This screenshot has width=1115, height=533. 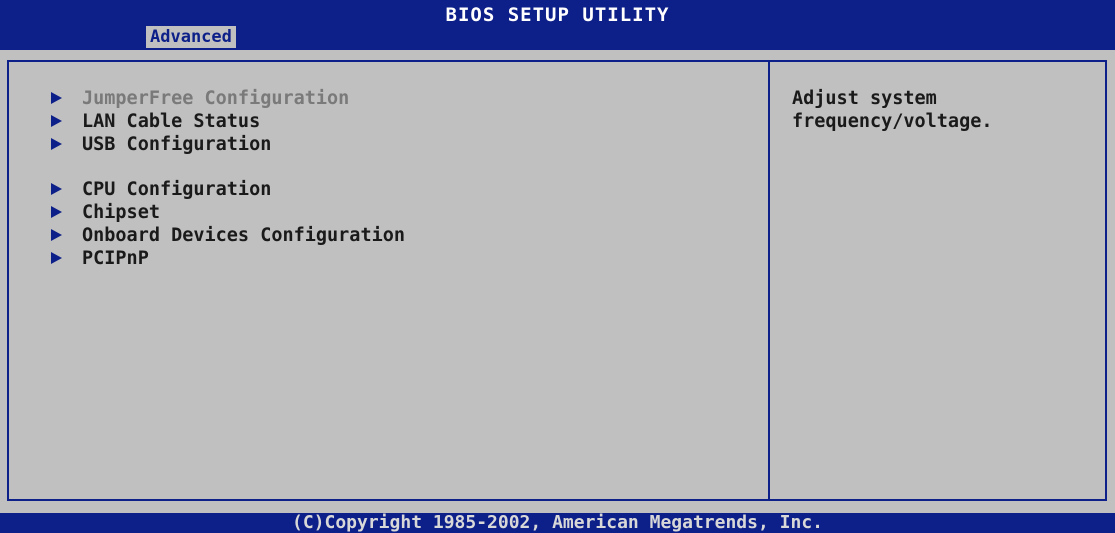 What do you see at coordinates (216, 98) in the screenshot?
I see `menu-item-label: JumperFree Configuration` at bounding box center [216, 98].